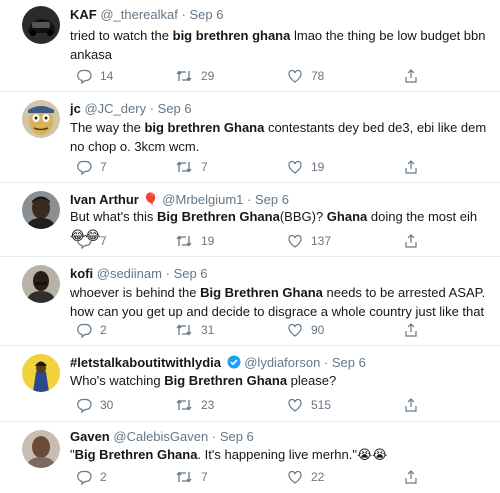 The width and height of the screenshot is (500, 493). What do you see at coordinates (94, 76) in the screenshot?
I see `reply-button: 14` at bounding box center [94, 76].